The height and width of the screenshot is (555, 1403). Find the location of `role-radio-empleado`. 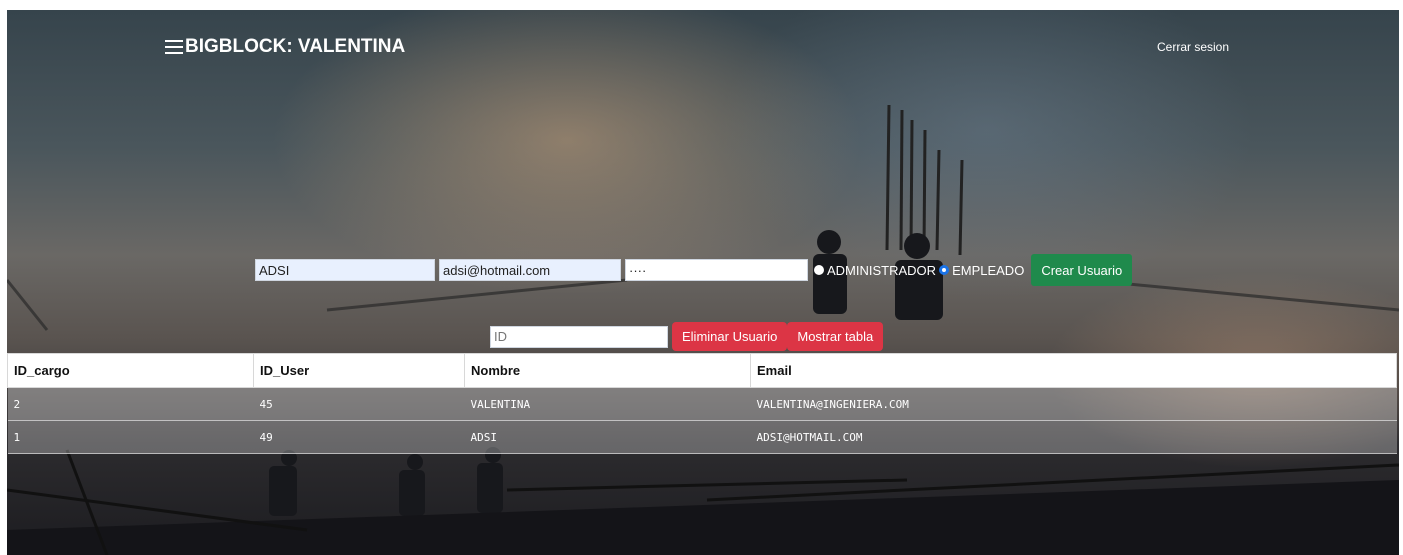

role-radio-empleado is located at coordinates (944, 270).